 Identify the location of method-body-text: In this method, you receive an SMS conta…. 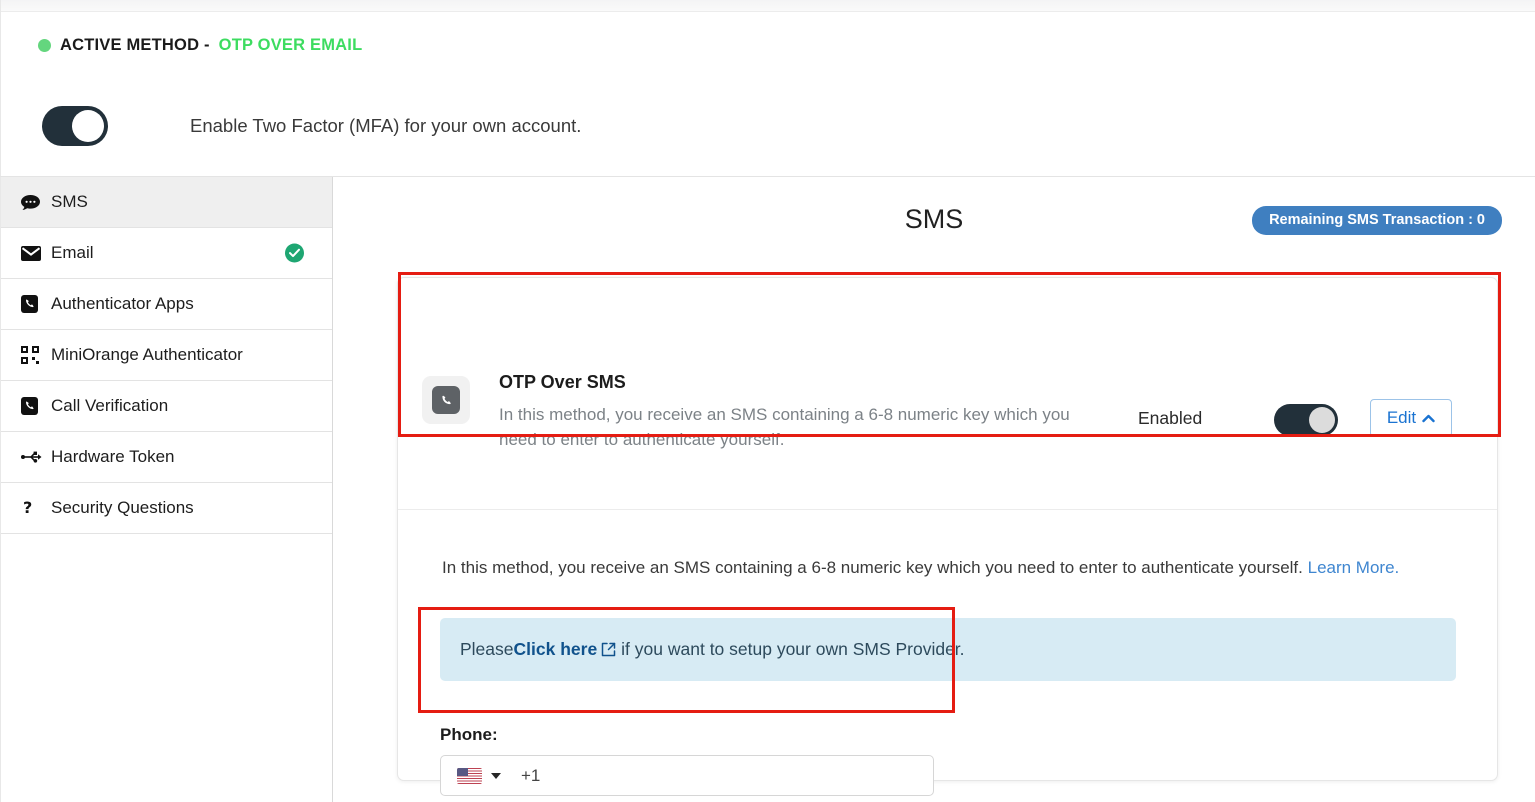
(872, 567).